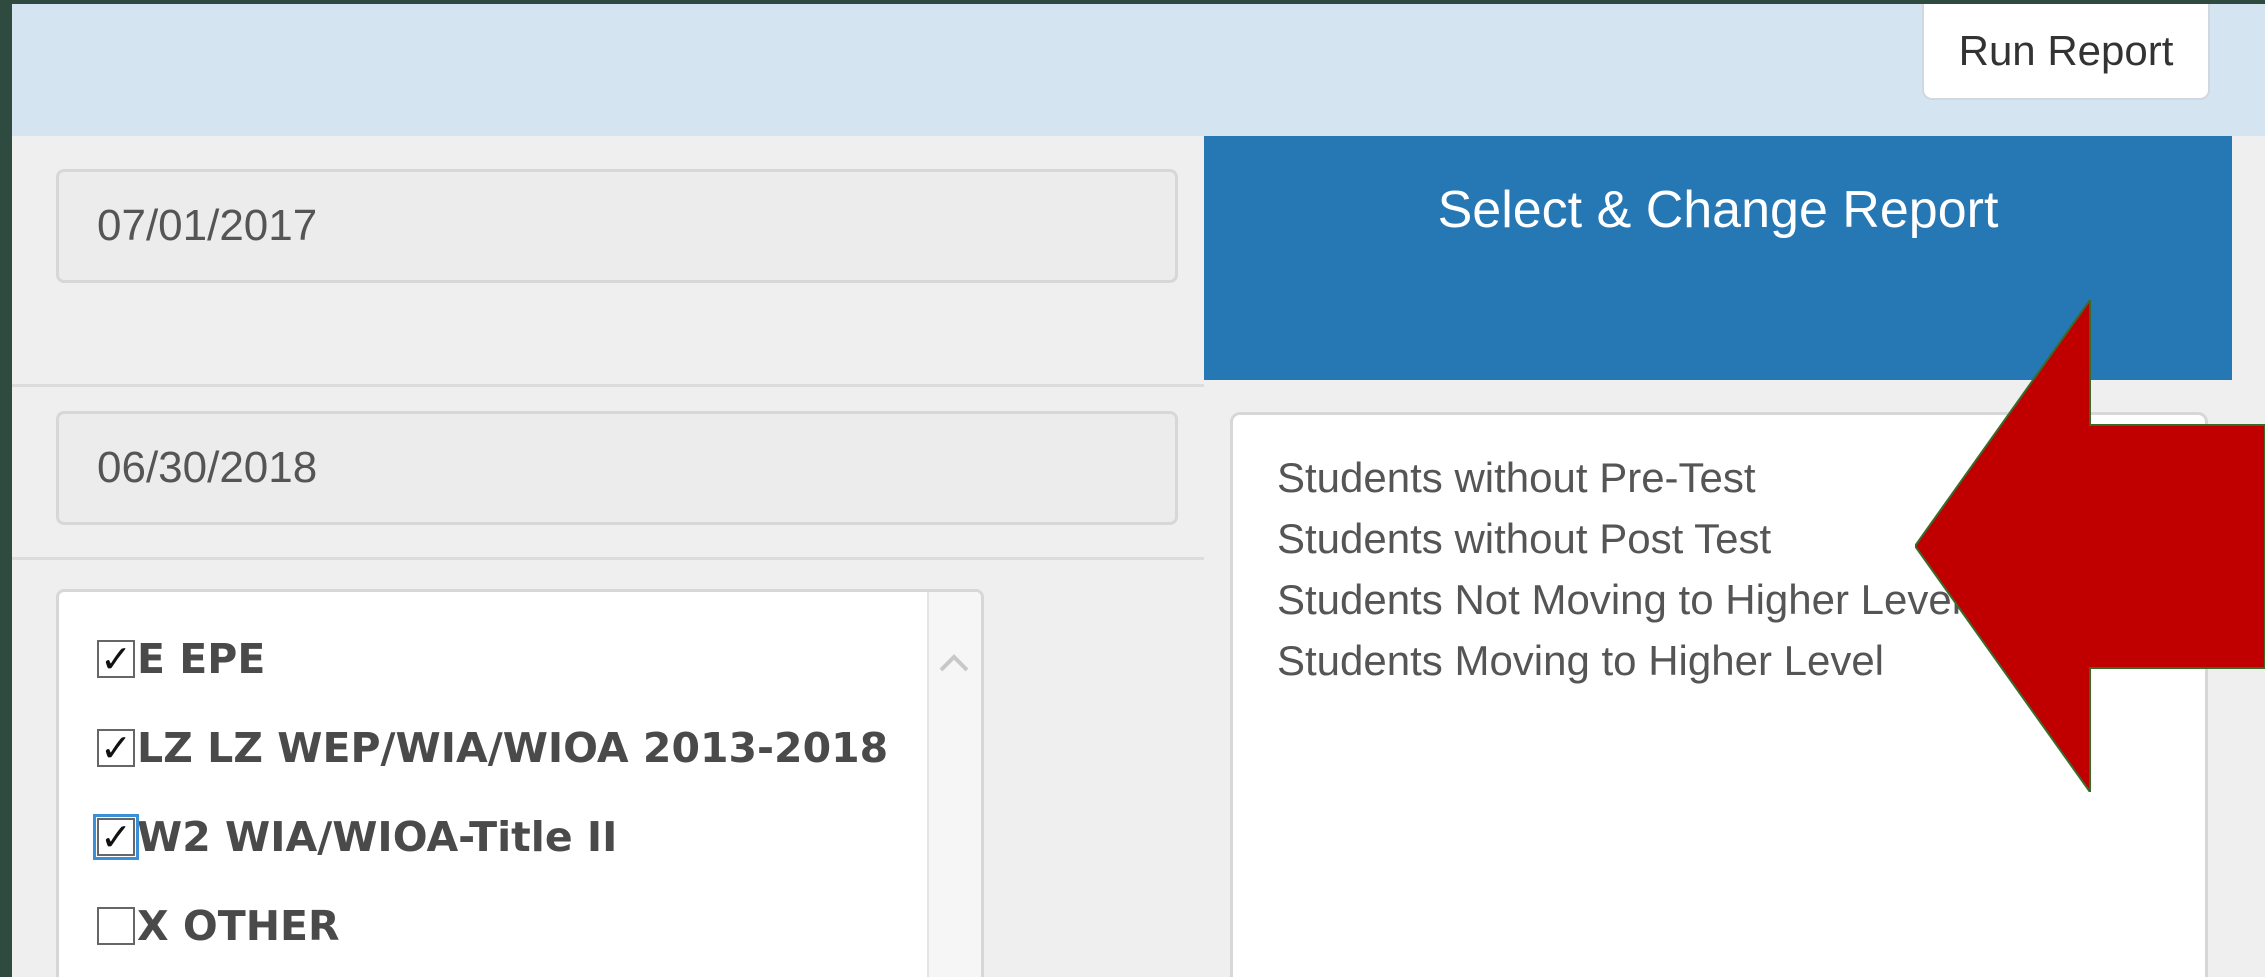  I want to click on start-date-row: 07/01/2017, so click(608, 261).